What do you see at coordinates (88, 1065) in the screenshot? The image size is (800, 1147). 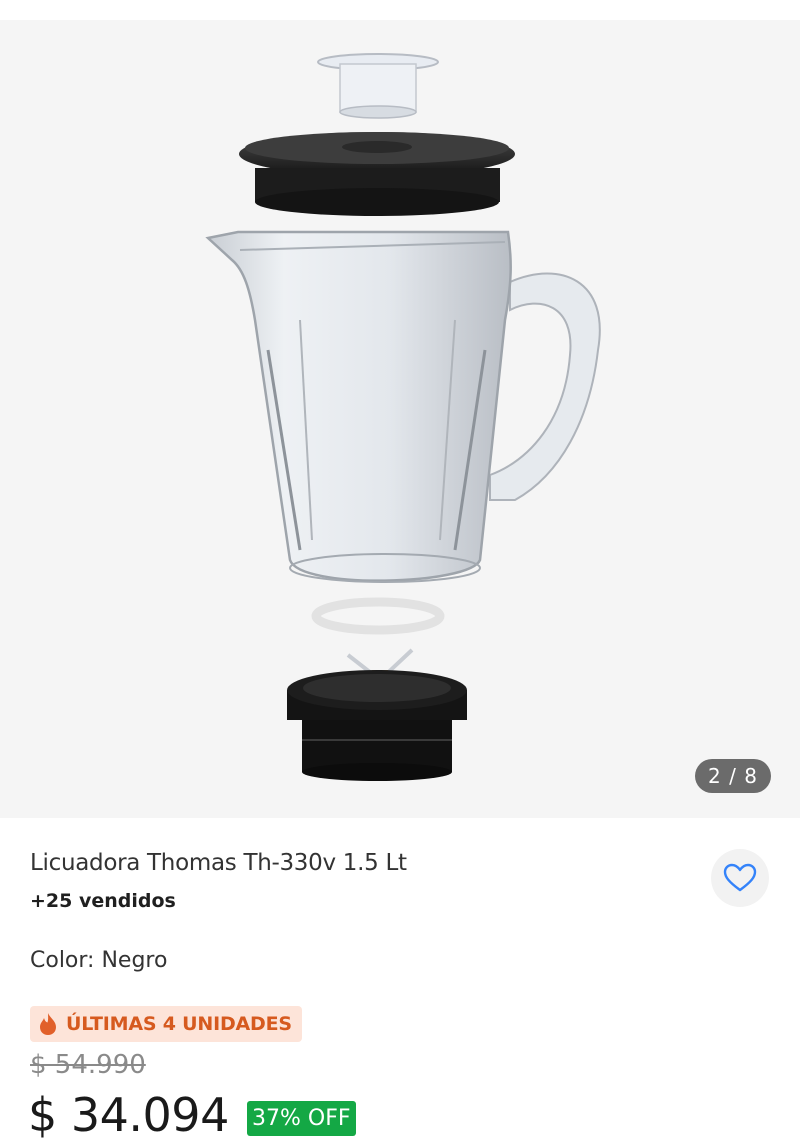 I see `original-price: $ 54.990` at bounding box center [88, 1065].